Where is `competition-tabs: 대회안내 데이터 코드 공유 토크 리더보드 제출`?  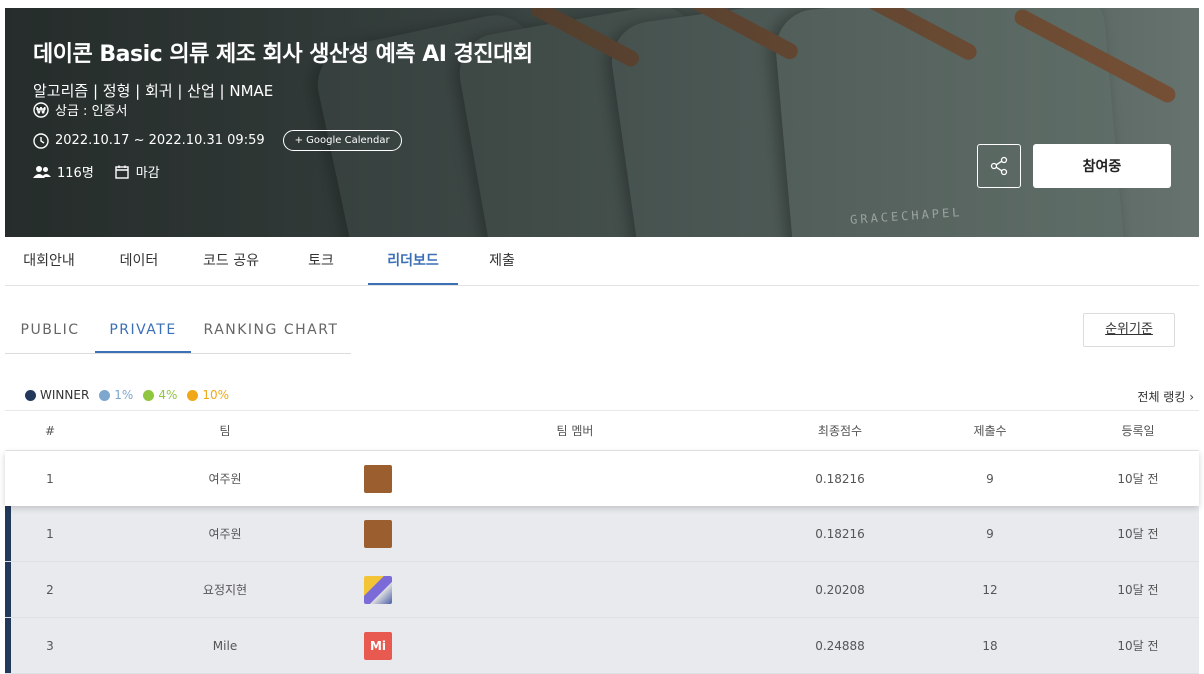
competition-tabs: 대회안내 데이터 코드 공유 토크 리더보드 제출 is located at coordinates (602, 261).